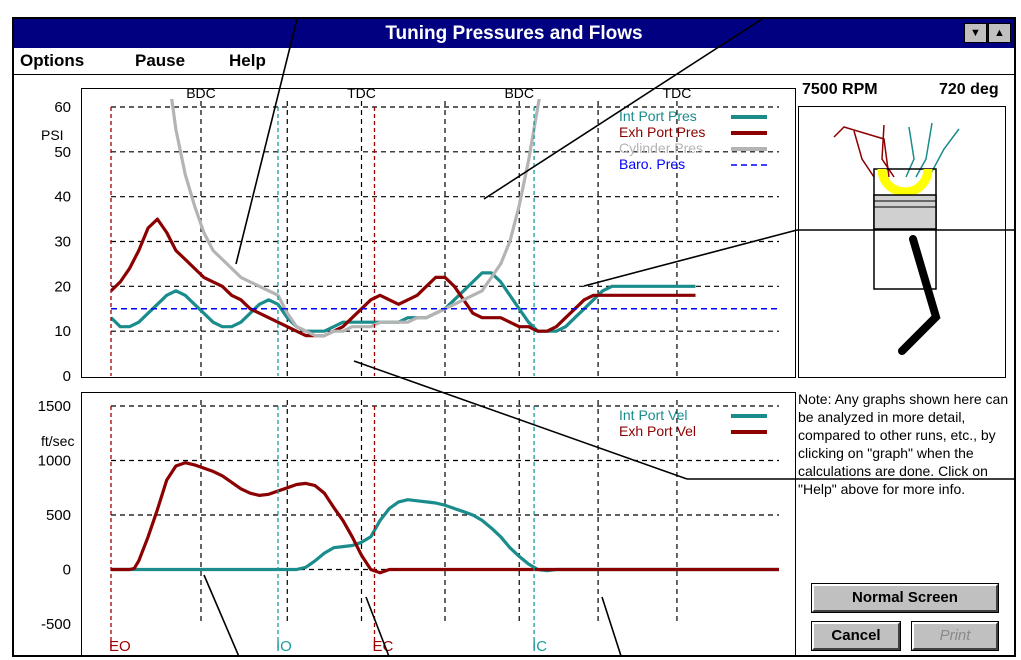  I want to click on pressure-ytick-label: 60, so click(62, 107).